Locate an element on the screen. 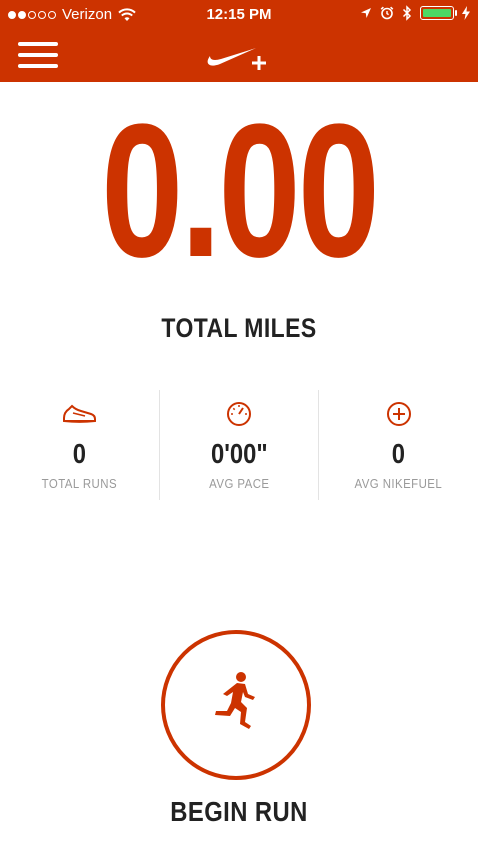  shoe-icon is located at coordinates (79, 414).